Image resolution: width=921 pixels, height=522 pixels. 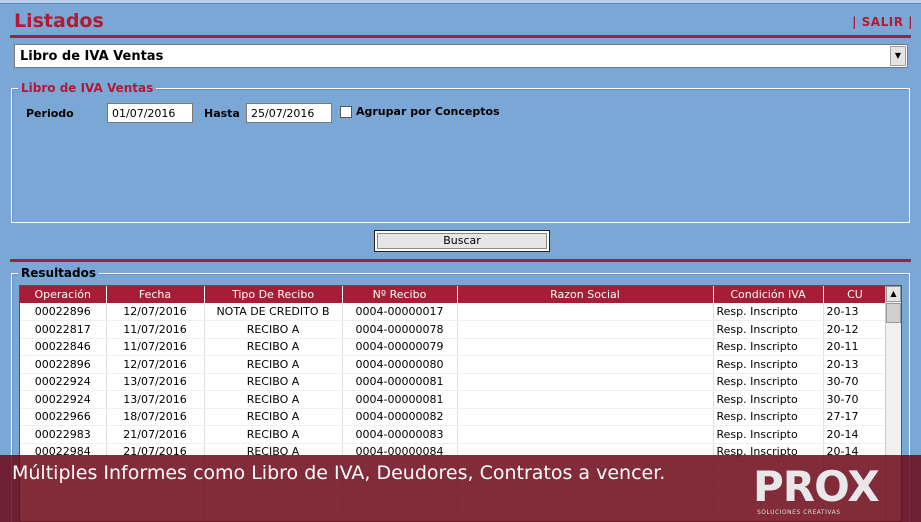 What do you see at coordinates (882, 22) in the screenshot?
I see `salir-link: | SALIR |` at bounding box center [882, 22].